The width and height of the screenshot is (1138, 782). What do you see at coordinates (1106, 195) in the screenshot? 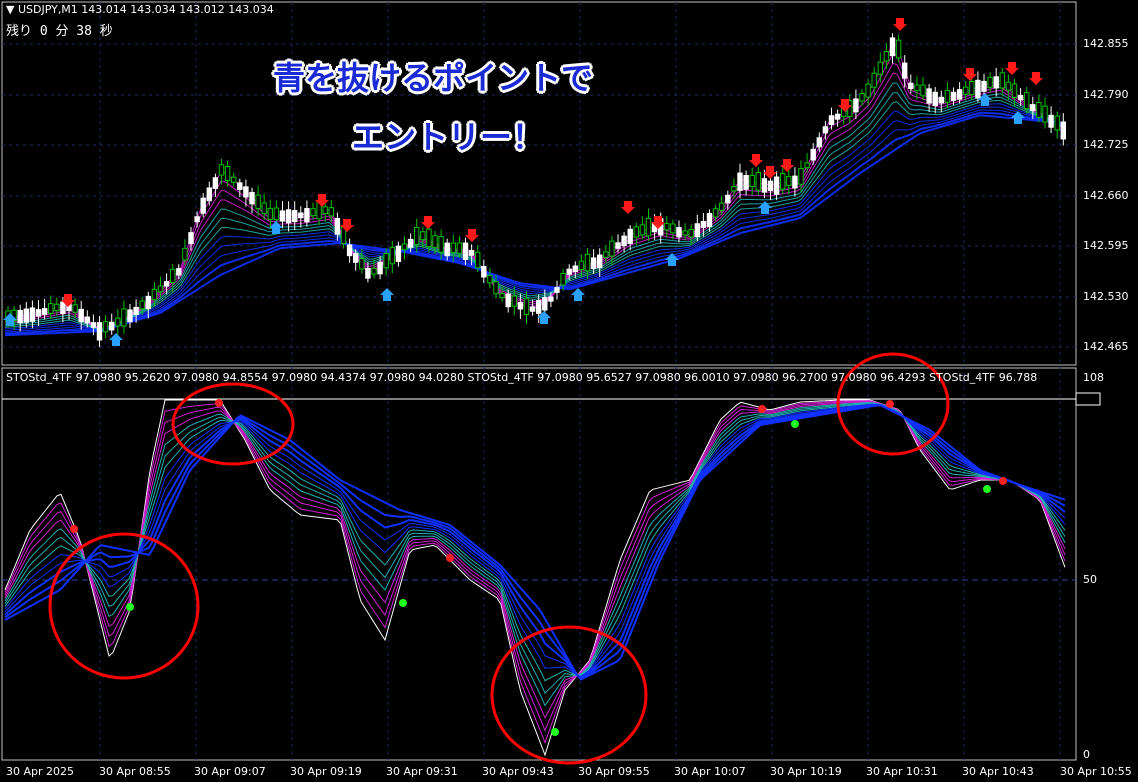
I see `price-tick: 142.660` at bounding box center [1106, 195].